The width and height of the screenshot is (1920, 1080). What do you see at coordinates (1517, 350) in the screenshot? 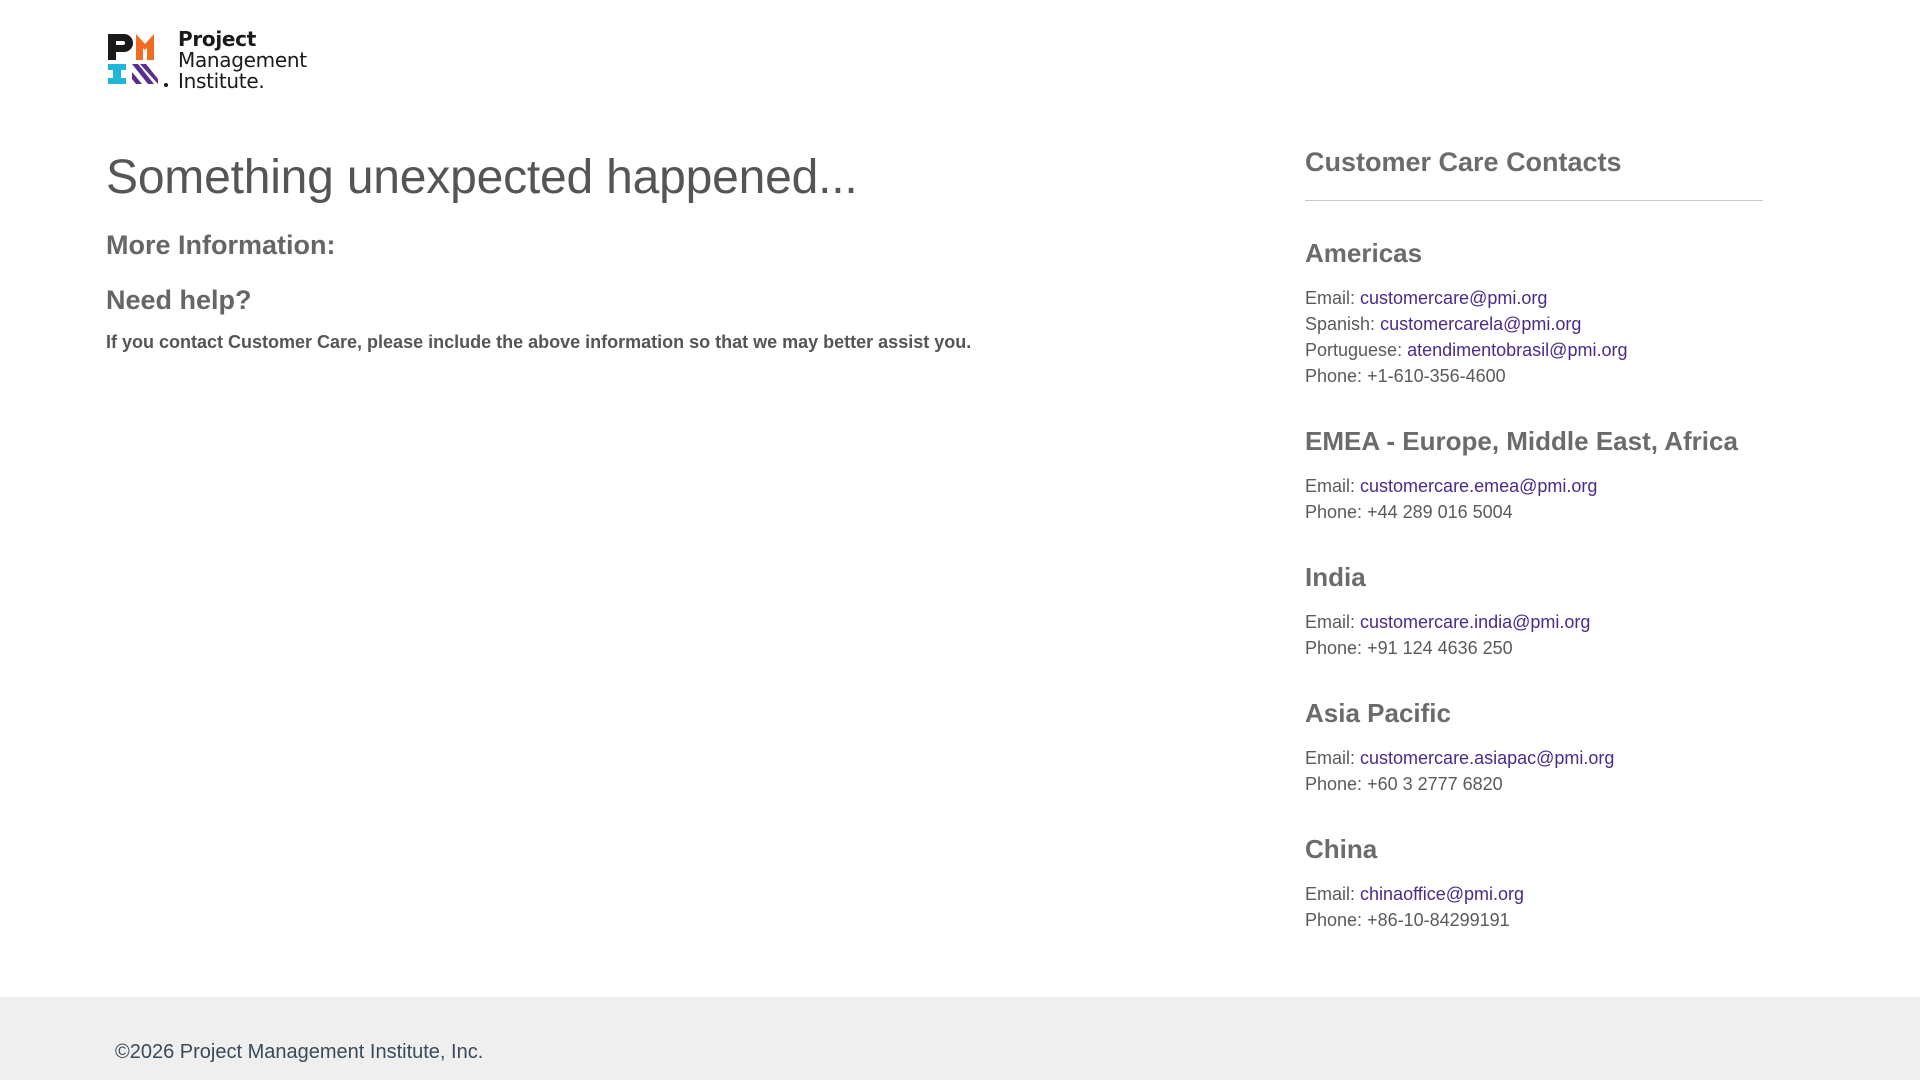
I see `portuguese-email-link: atendimentobrasil@pmi.org` at bounding box center [1517, 350].